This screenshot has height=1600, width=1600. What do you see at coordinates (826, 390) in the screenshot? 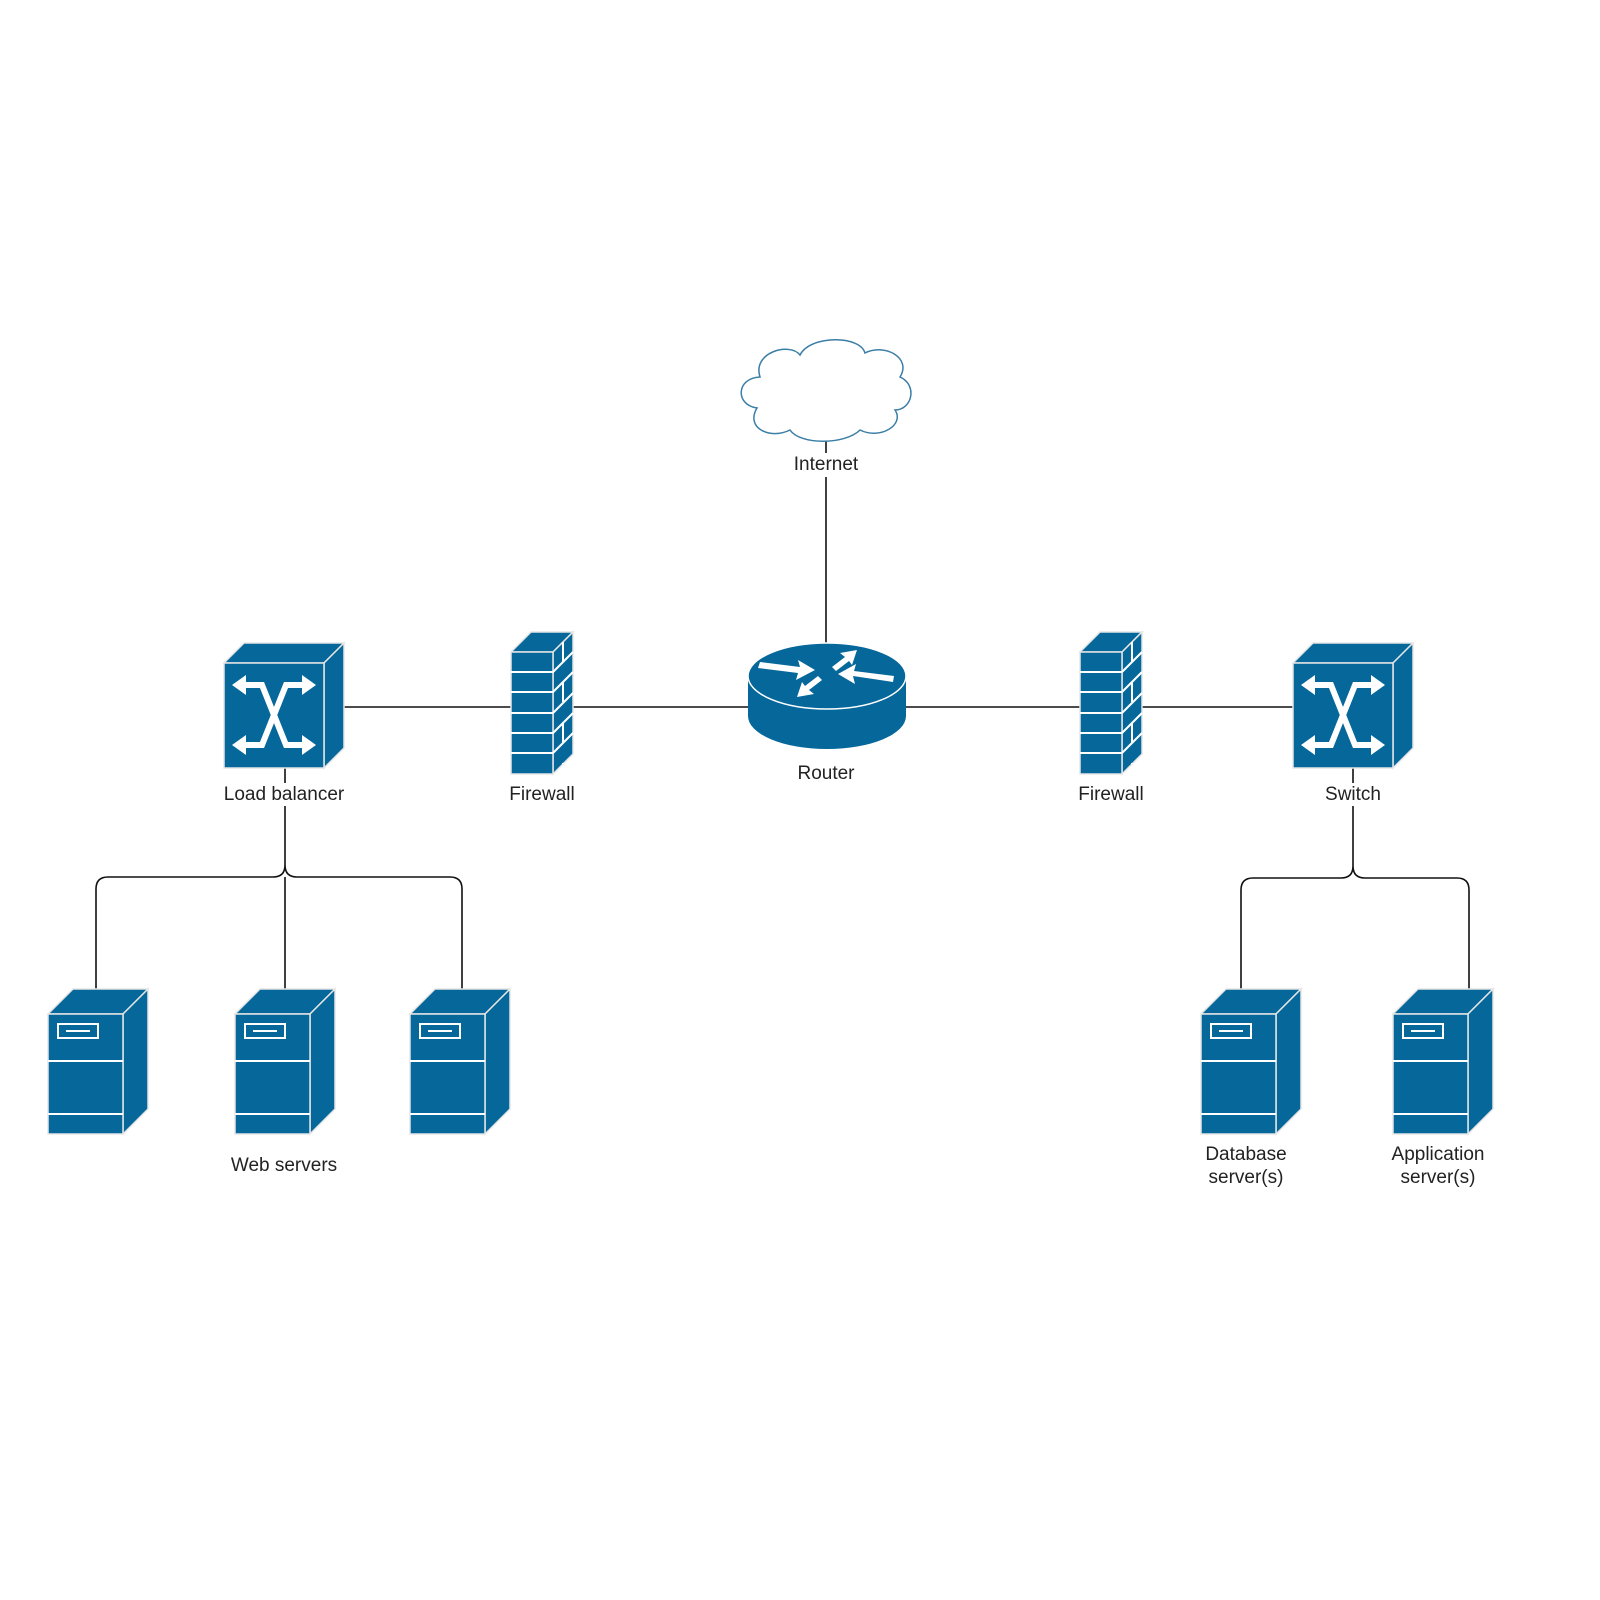
I see `cloud-icon` at bounding box center [826, 390].